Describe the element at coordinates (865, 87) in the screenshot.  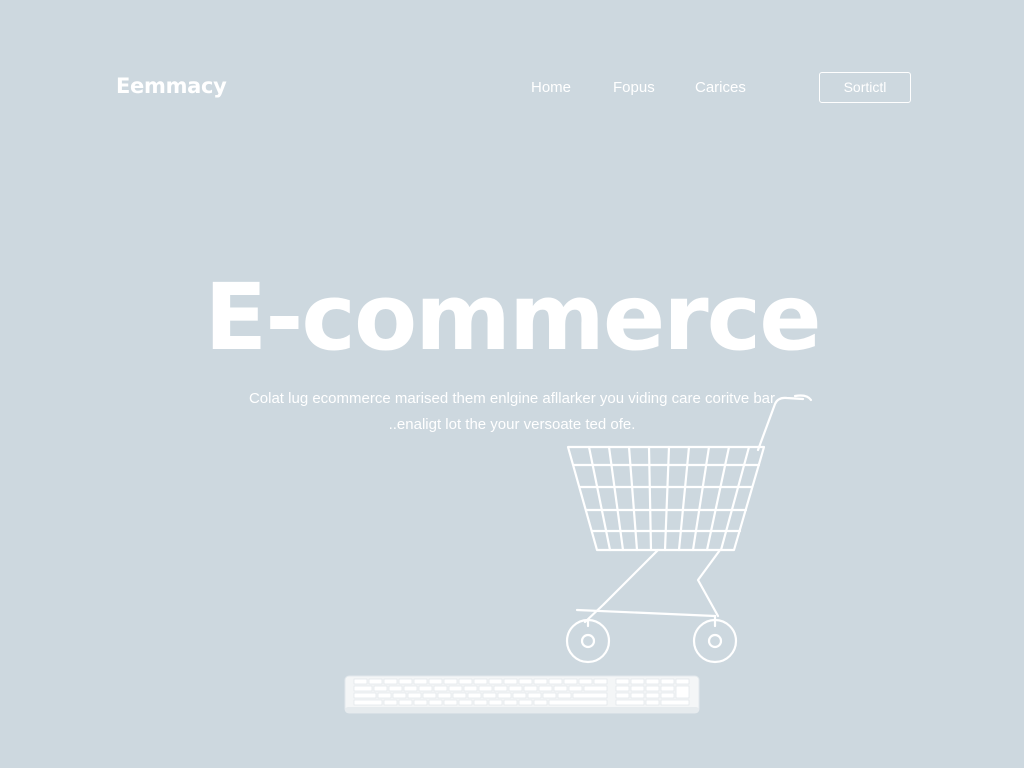
I see `contact-button: Sortictl` at that location.